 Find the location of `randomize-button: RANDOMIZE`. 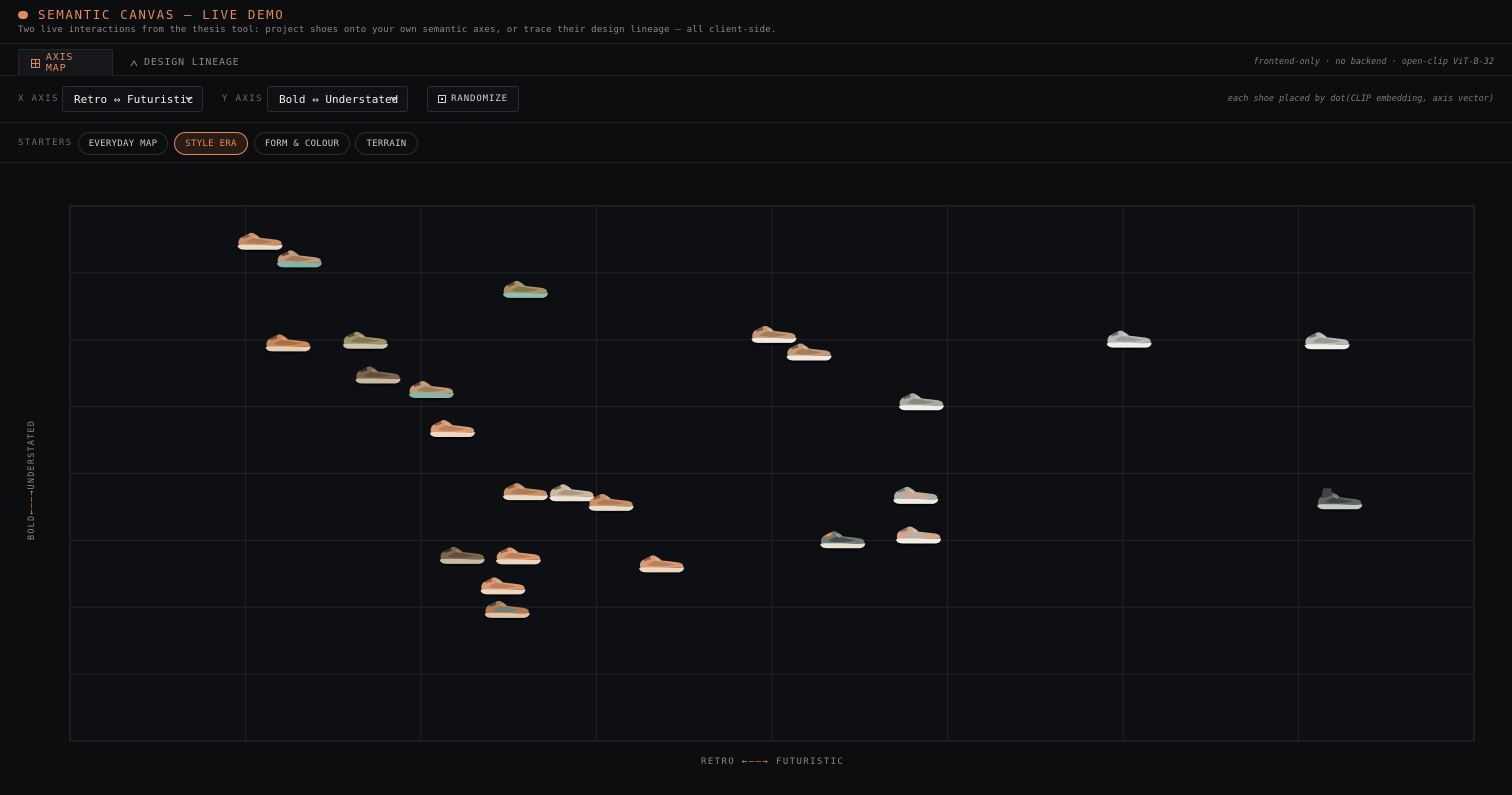

randomize-button: RANDOMIZE is located at coordinates (473, 99).